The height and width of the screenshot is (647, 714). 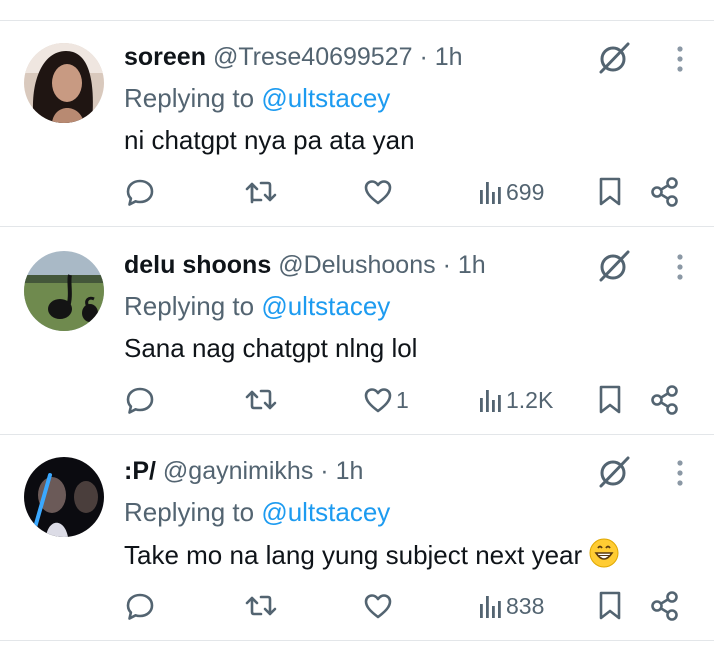 What do you see at coordinates (353, 555) in the screenshot?
I see `tweet-text: Take mo na lang yung subject next year` at bounding box center [353, 555].